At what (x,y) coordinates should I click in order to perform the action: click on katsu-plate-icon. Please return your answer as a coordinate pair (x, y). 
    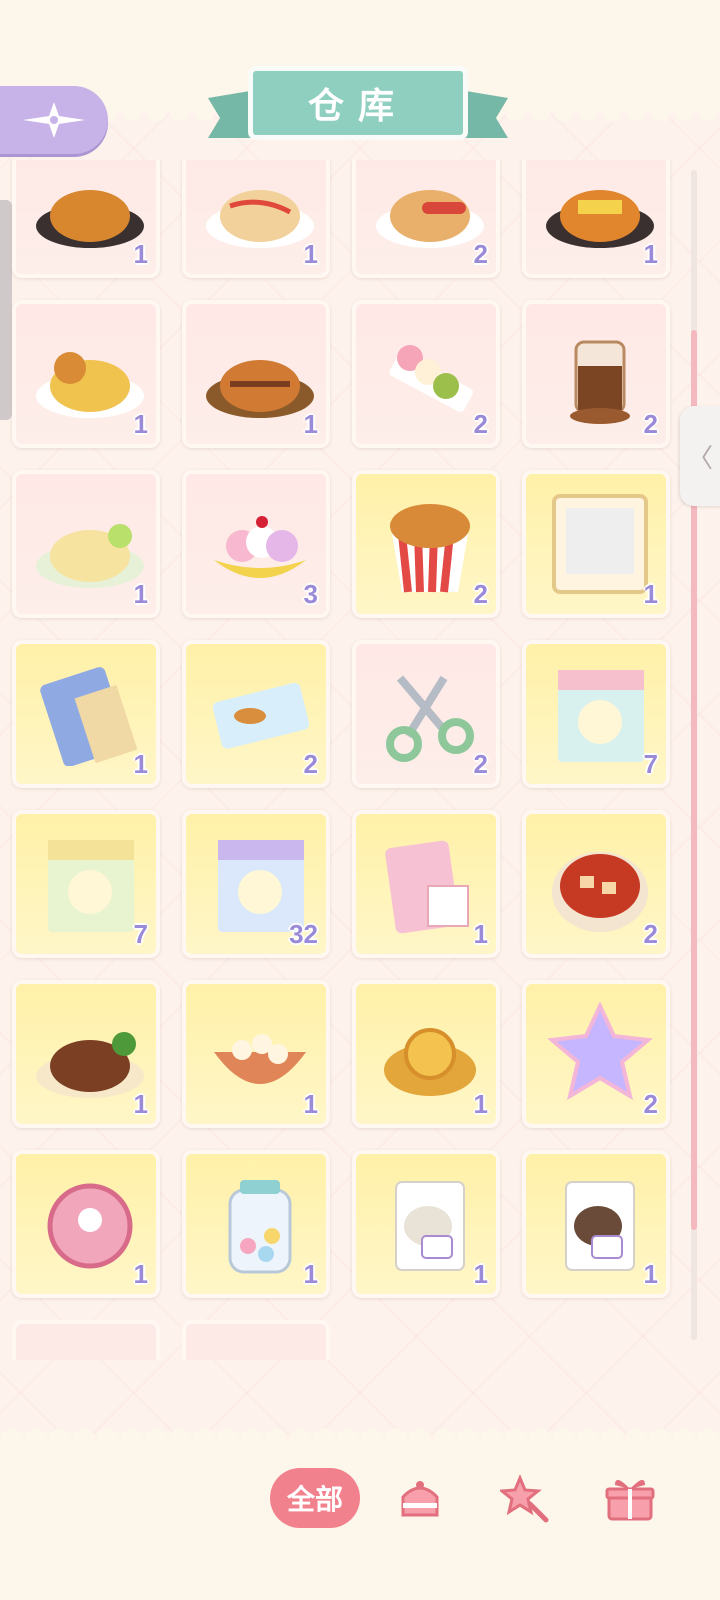
    Looking at the image, I should click on (260, 389).